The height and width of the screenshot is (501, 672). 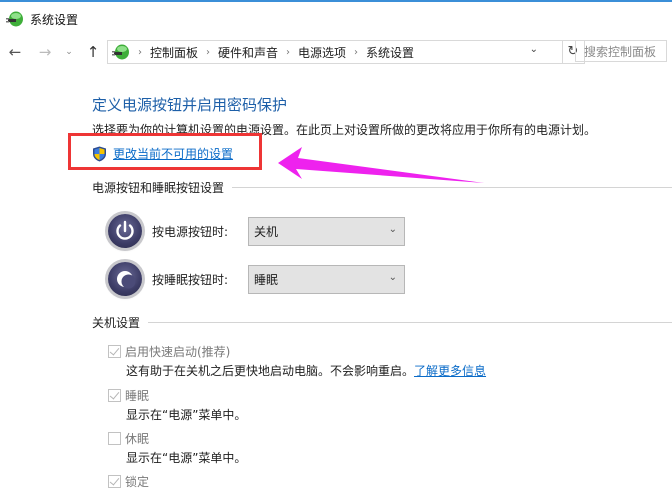 I want to click on description-text: 这有助于在关机之后更快地启动电脑。不会影响重启。, so click(x=270, y=371).